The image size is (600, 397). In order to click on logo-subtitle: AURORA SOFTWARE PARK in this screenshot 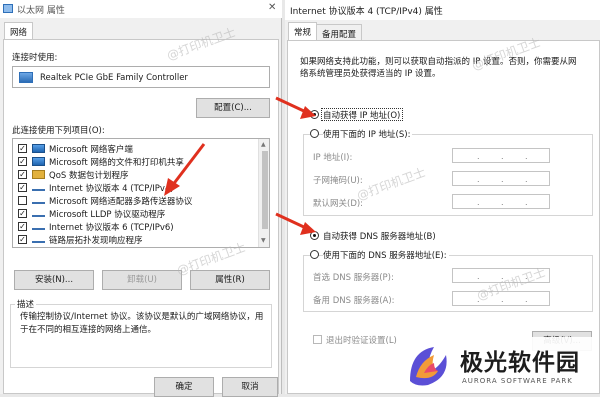, I will do `click(517, 381)`.